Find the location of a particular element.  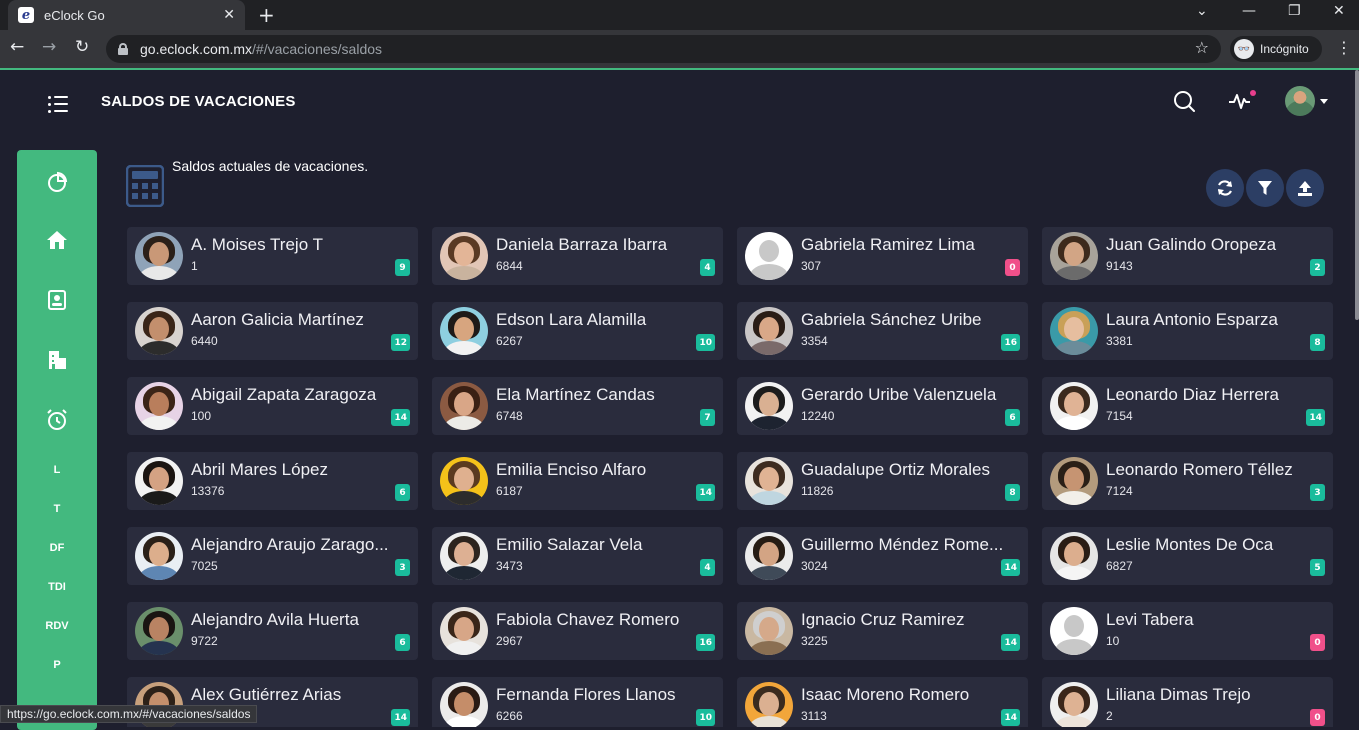

employee-card: Ela Martínez Candas 6748 7 is located at coordinates (577, 406).